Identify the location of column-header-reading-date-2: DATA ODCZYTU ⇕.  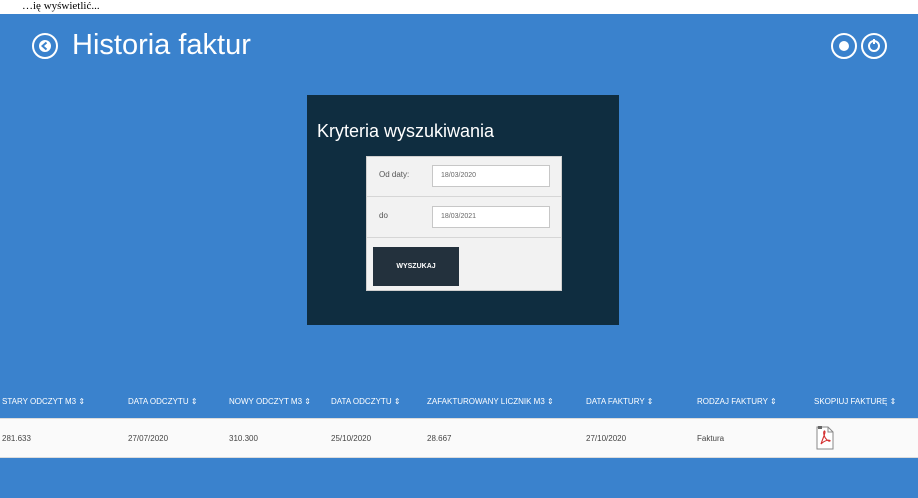
(366, 402).